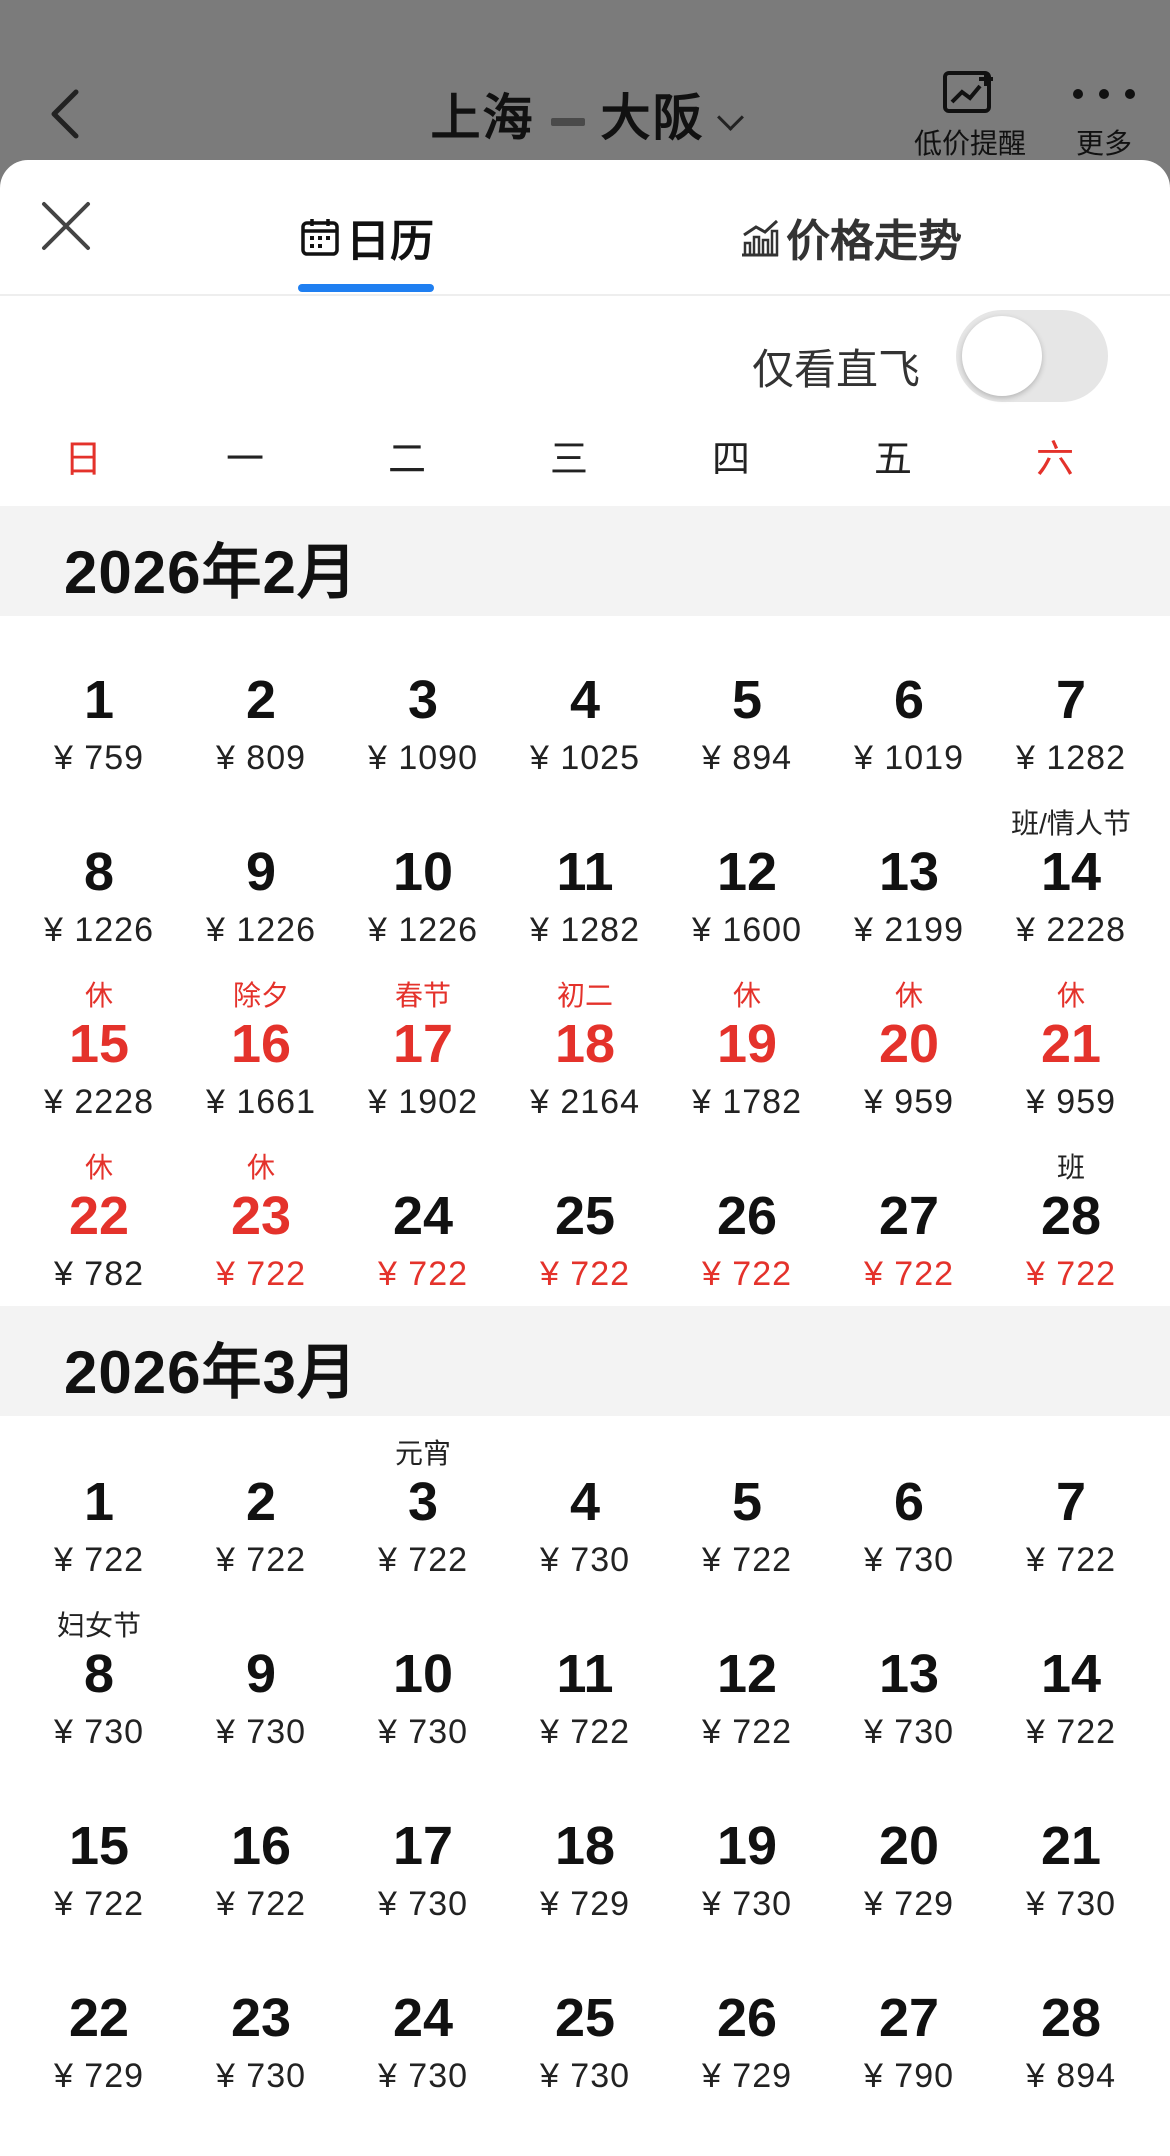 Image resolution: width=1170 pixels, height=2156 pixels. Describe the element at coordinates (851, 237) in the screenshot. I see `tab-price-trend: 价格走势` at that location.